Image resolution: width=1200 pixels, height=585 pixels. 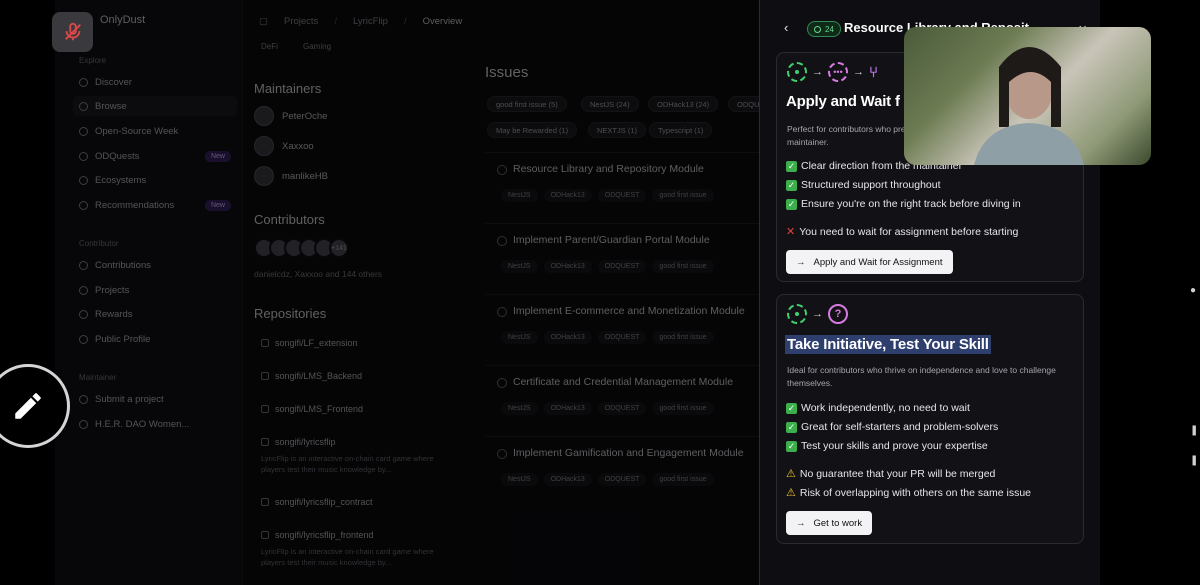 I want to click on mic-off-icon, so click(x=72, y=32).